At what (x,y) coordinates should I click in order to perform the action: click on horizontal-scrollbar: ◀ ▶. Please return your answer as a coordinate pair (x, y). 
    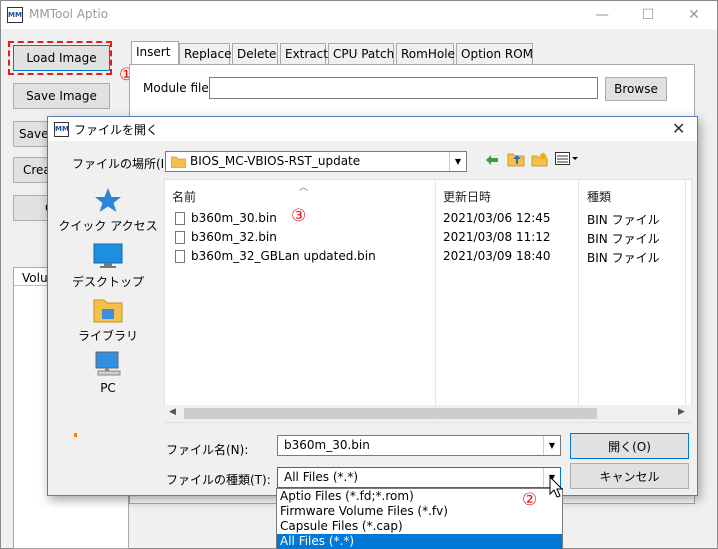
    Looking at the image, I should click on (428, 413).